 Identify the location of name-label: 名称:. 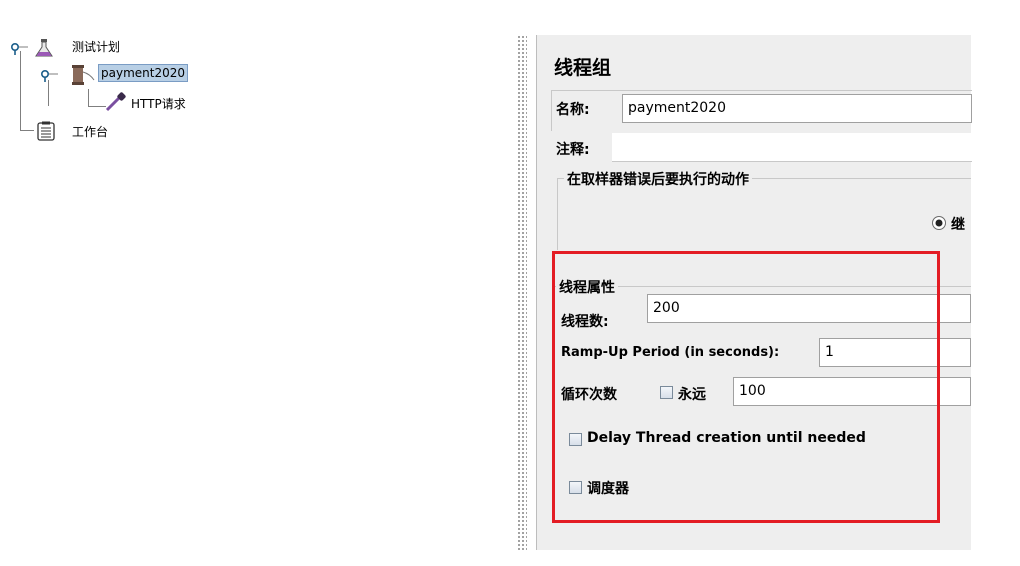
(573, 110).